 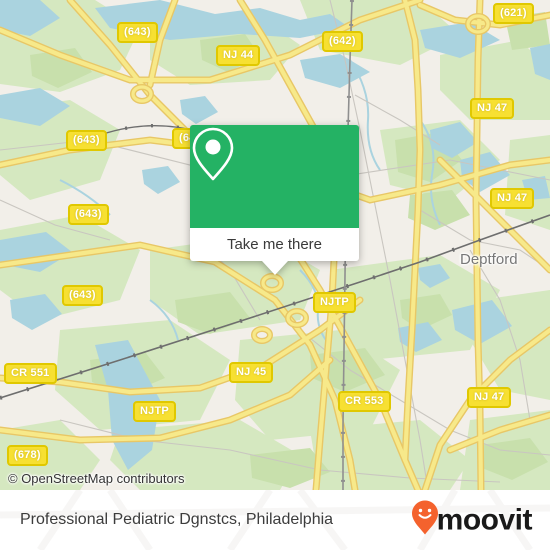 What do you see at coordinates (27, 455) in the screenshot?
I see `route-shield: (678)` at bounding box center [27, 455].